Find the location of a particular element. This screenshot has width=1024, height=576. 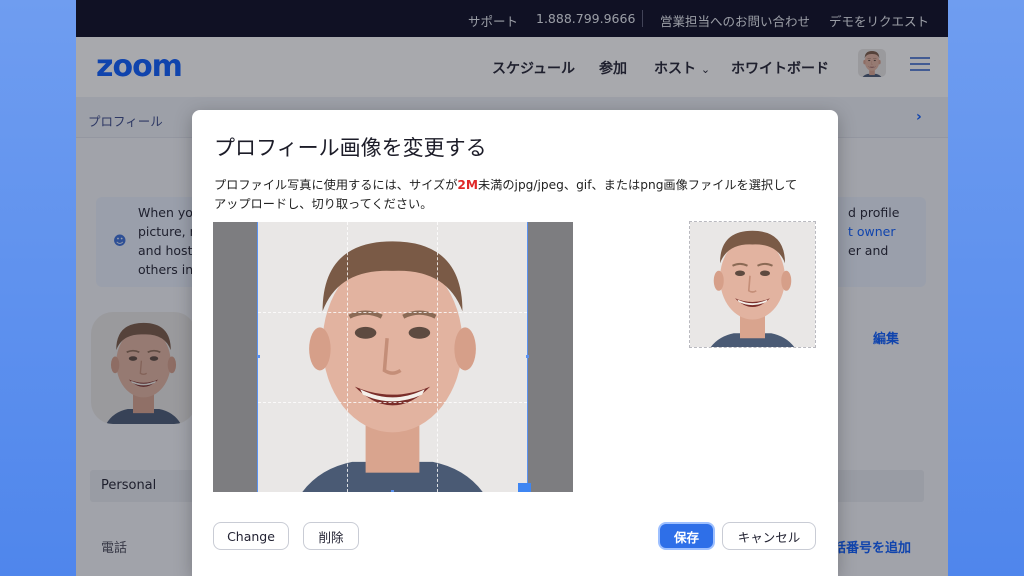

crop-resize-handle is located at coordinates (524, 487).